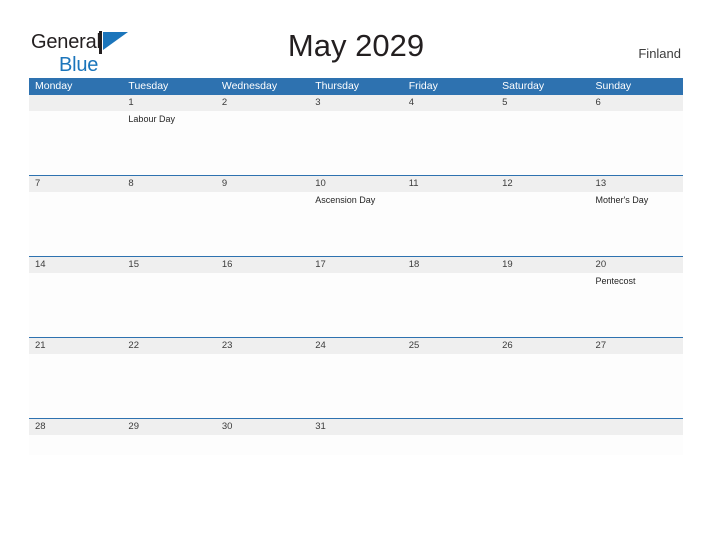  What do you see at coordinates (262, 265) in the screenshot?
I see `day-number-16: 16` at bounding box center [262, 265].